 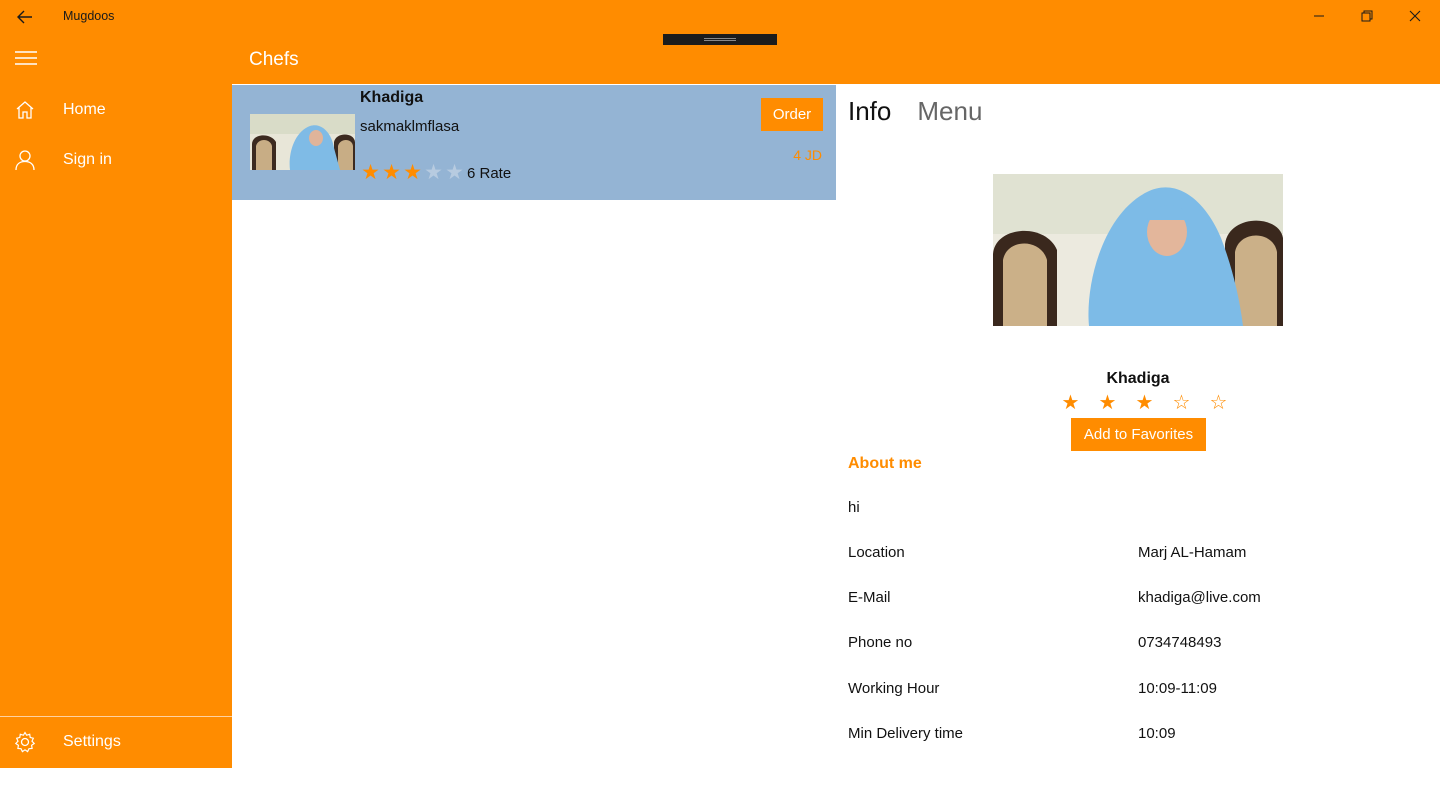 I want to click on home-icon, so click(x=25, y=110).